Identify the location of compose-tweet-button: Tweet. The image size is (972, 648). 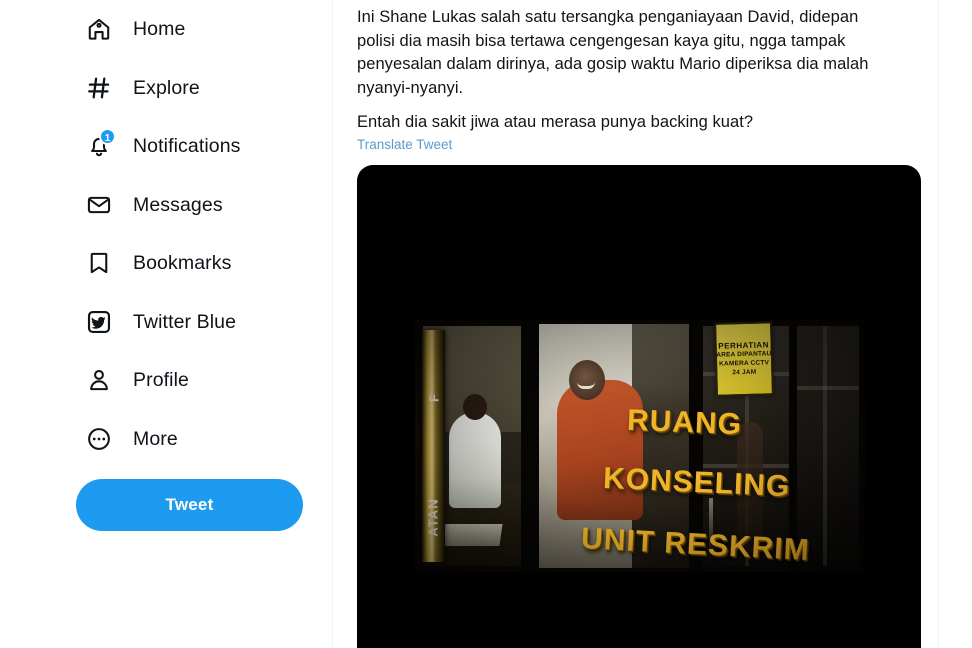
(189, 505).